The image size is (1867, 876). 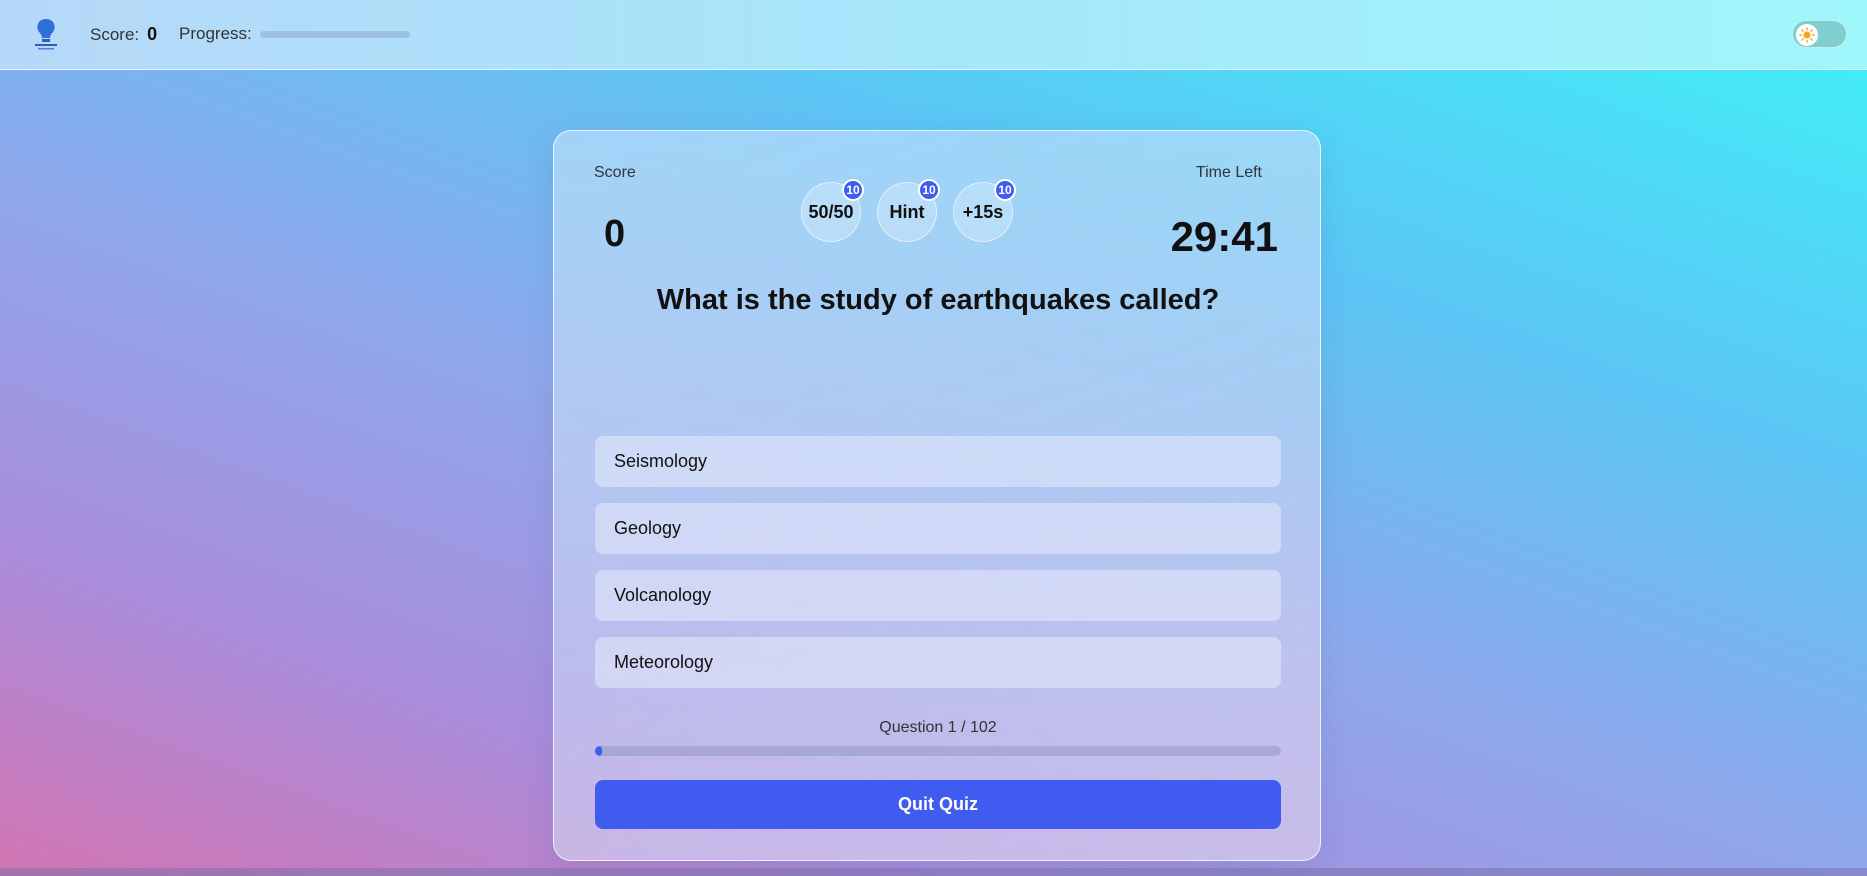 I want to click on extra-time-lifeline-button: +15s 10, so click(x=984, y=210).